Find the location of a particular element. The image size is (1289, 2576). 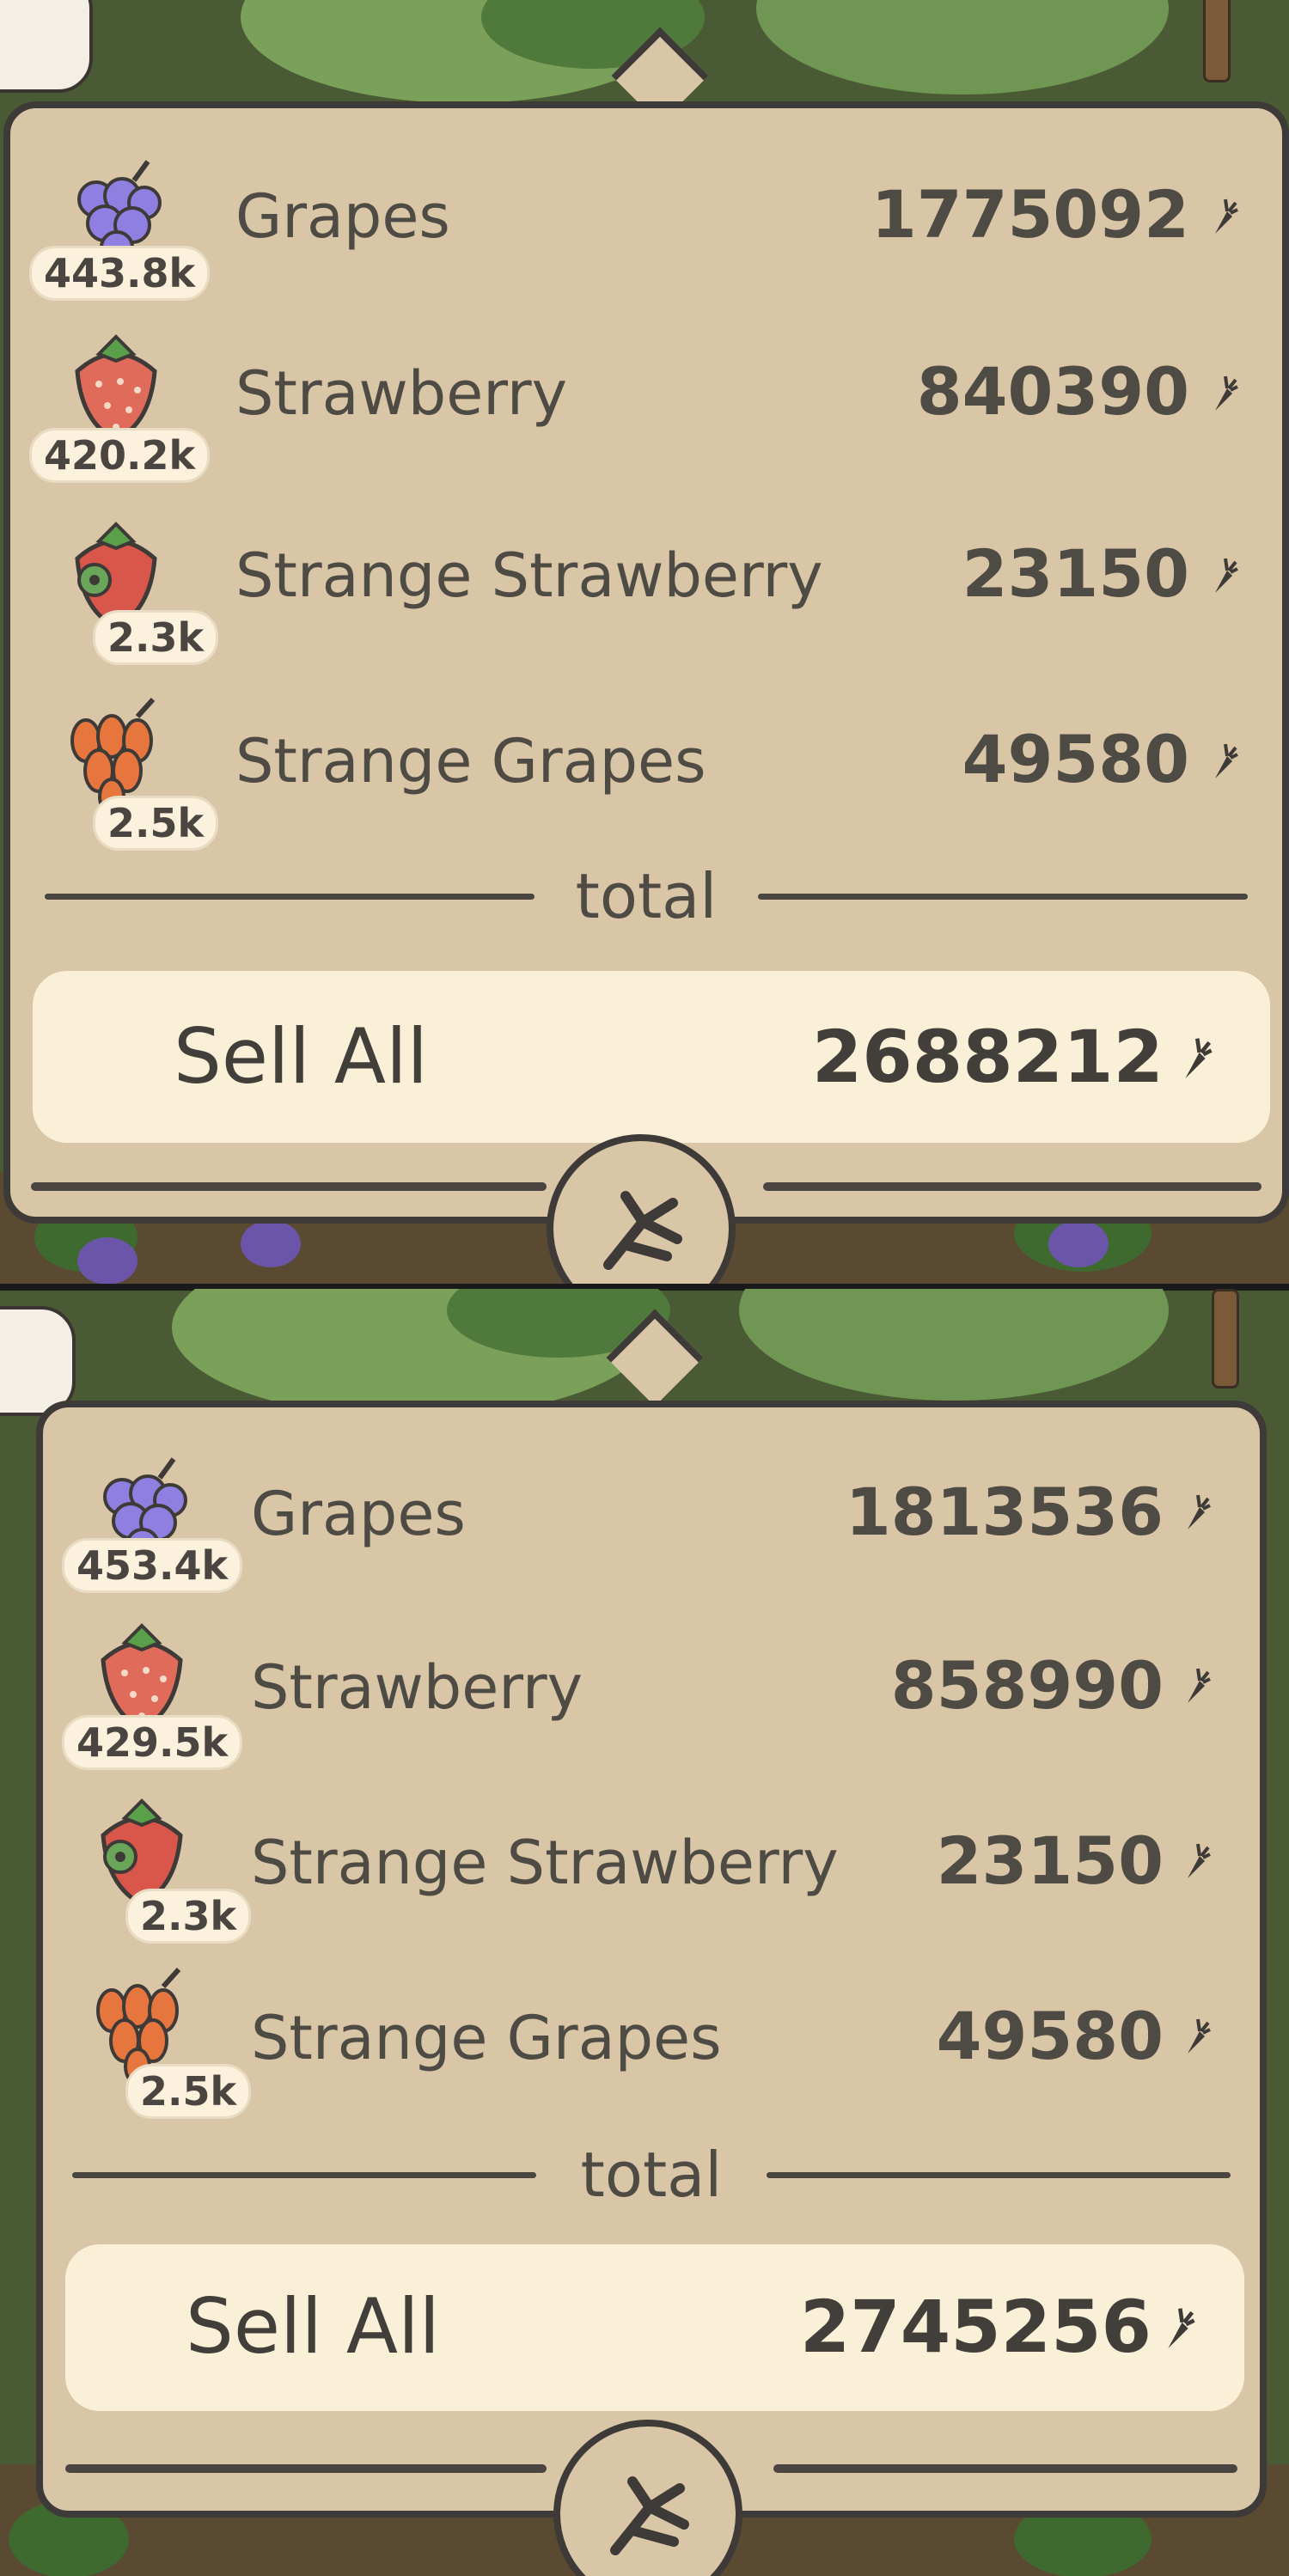

sell-all-button: Sell All 2745256 is located at coordinates (654, 2327).